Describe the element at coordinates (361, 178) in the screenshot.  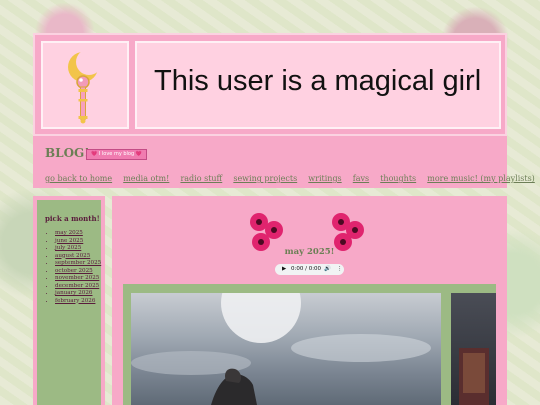
I see `nav-link-favs: favs` at that location.